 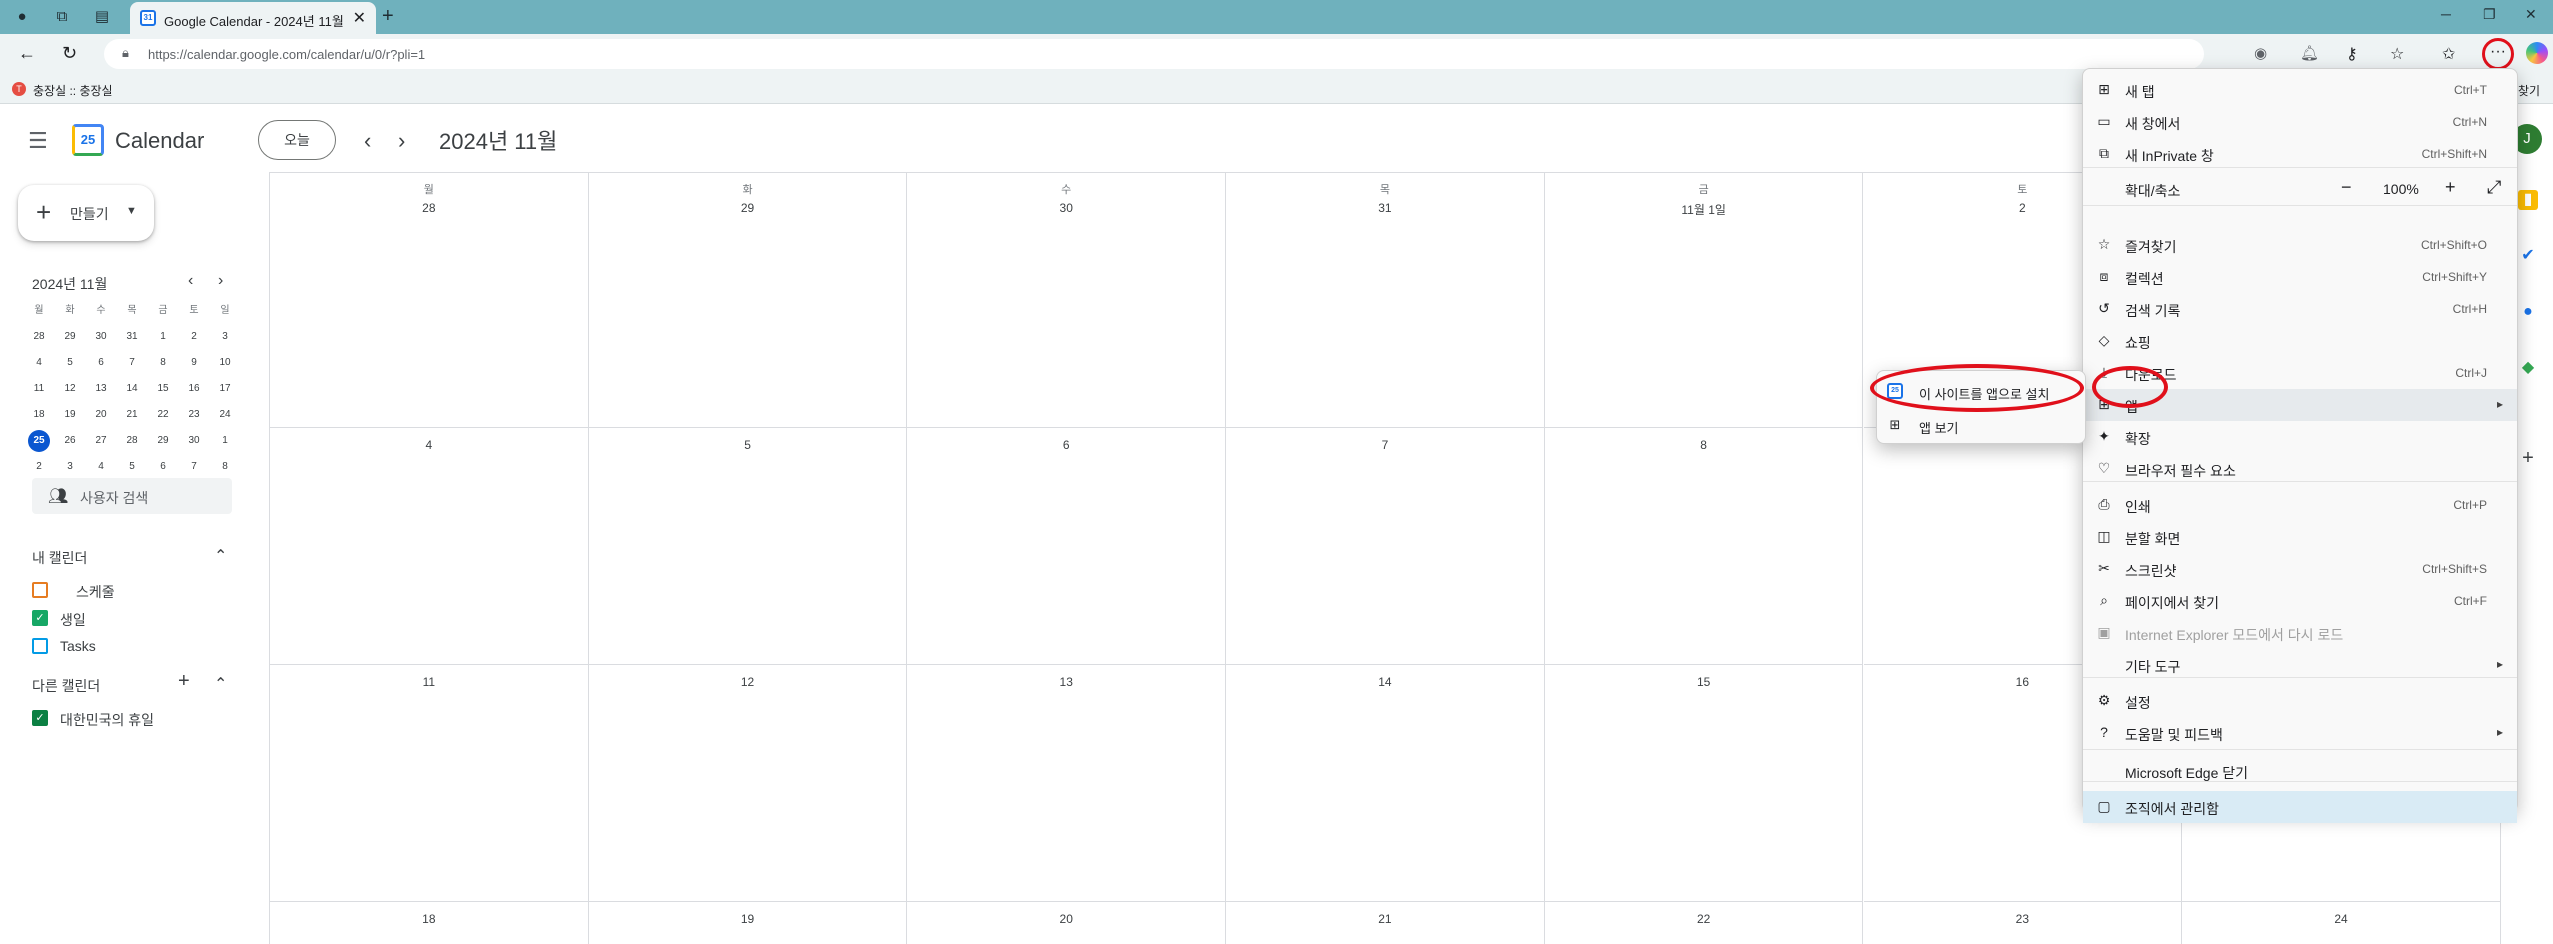 I want to click on mini-day: 21, so click(x=132, y=415).